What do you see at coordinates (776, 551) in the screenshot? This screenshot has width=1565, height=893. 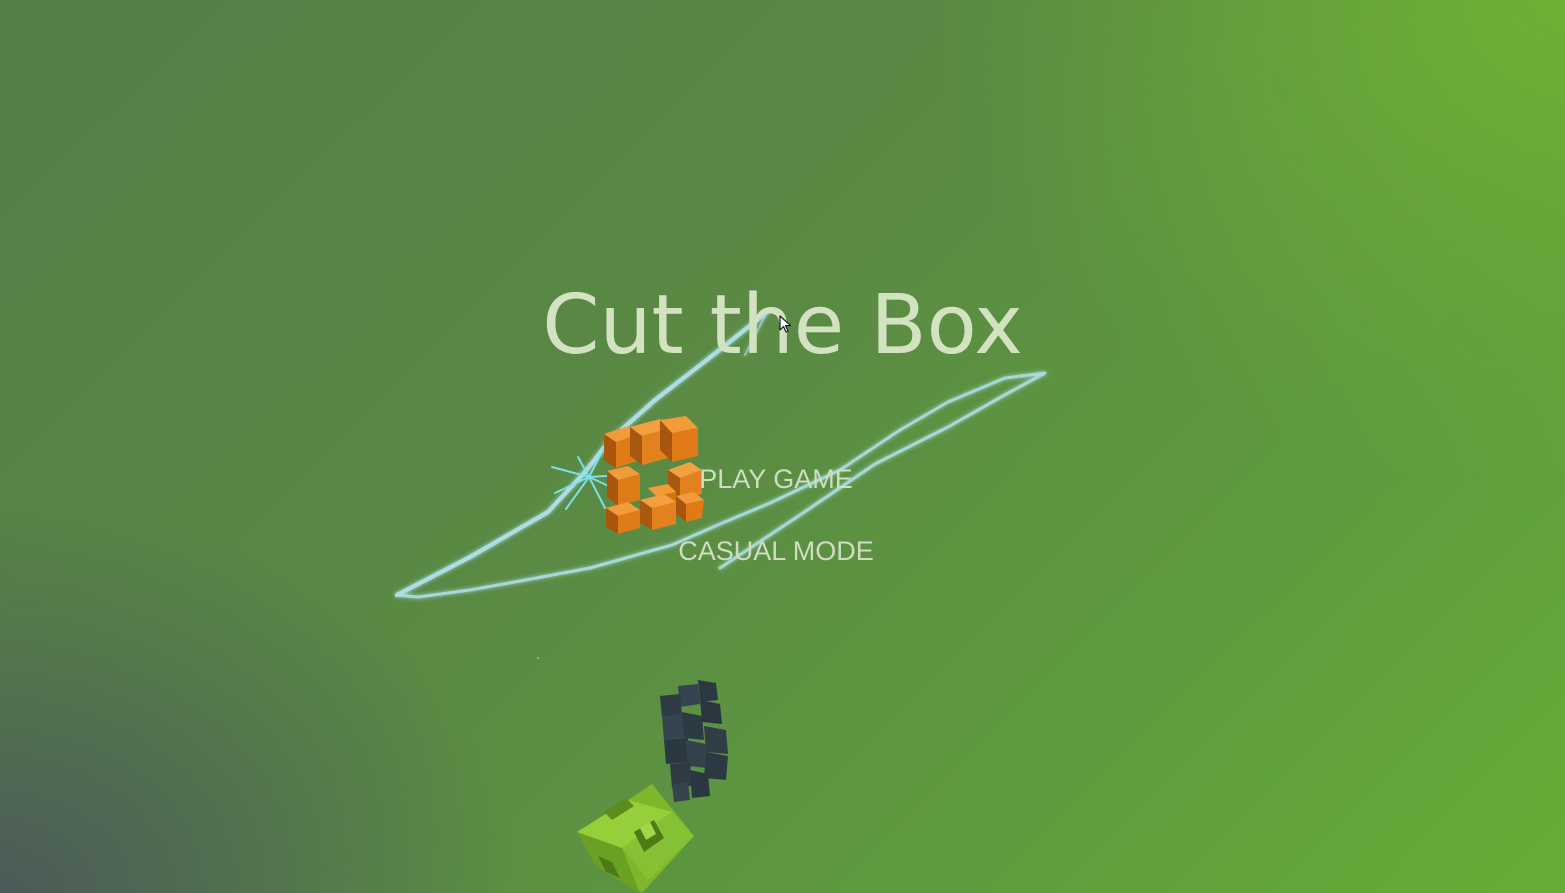 I see `casual-mode-button: CASUAL MODE` at bounding box center [776, 551].